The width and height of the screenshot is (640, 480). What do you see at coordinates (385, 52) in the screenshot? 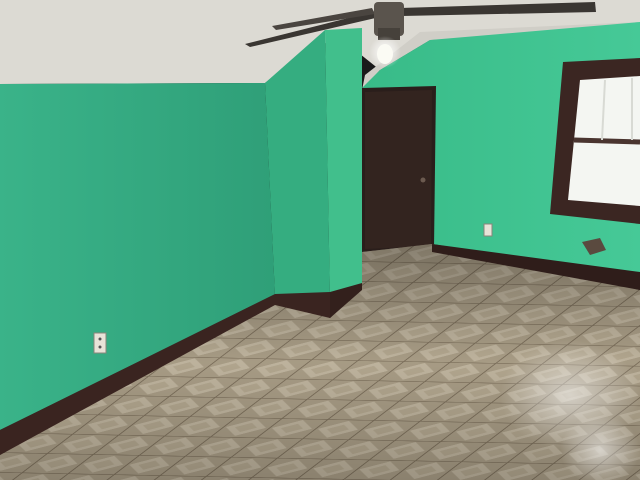
I see `bare-bulb` at bounding box center [385, 52].